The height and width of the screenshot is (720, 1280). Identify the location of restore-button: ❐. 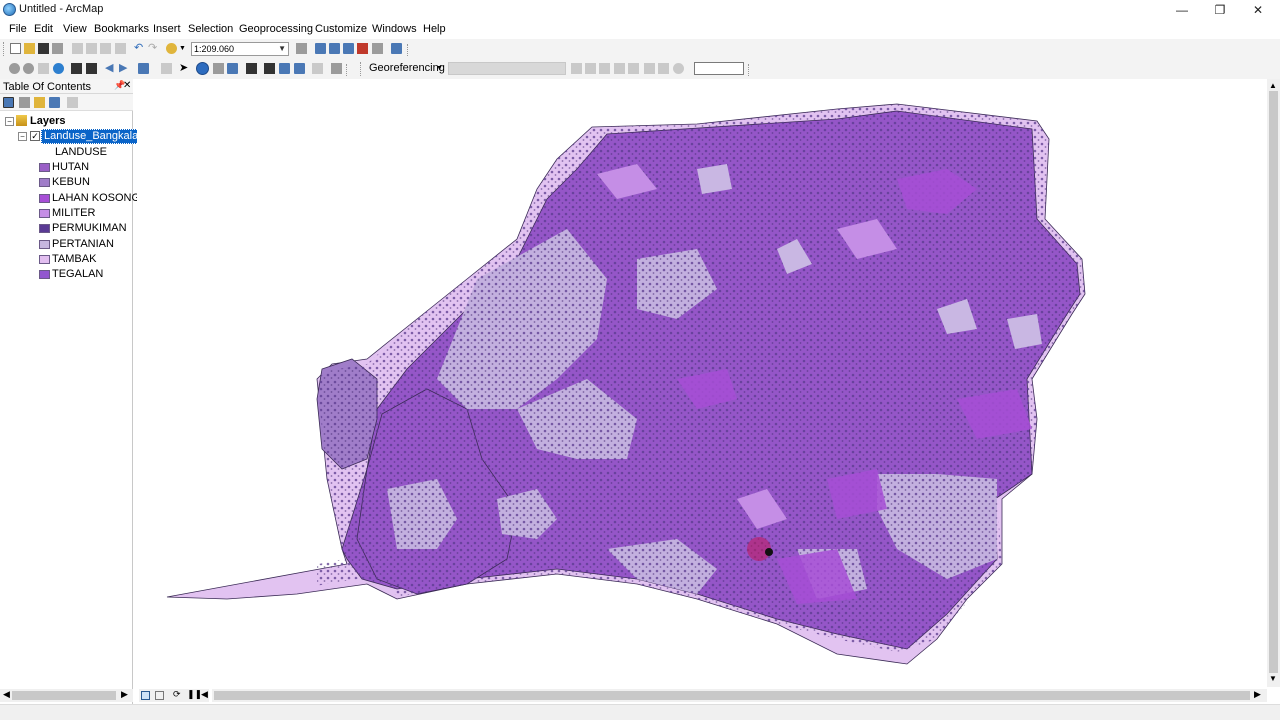
(1220, 10).